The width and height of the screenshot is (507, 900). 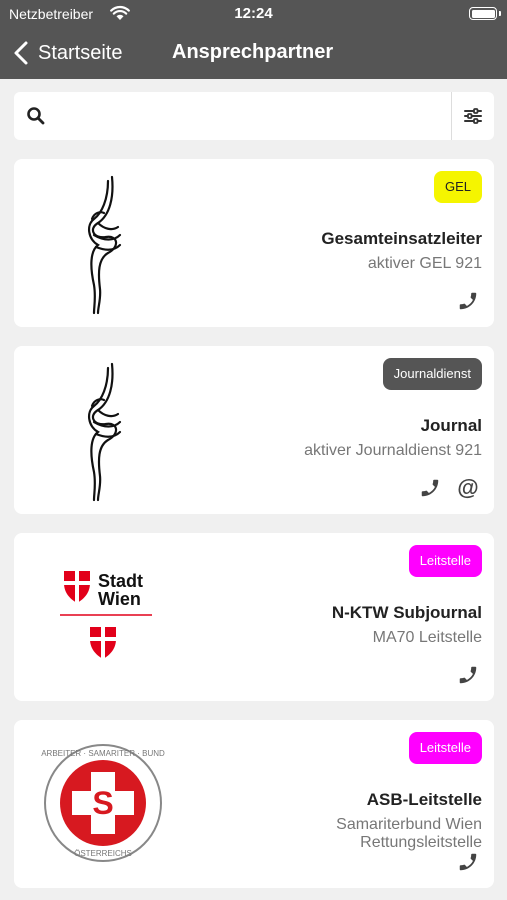 I want to click on contact-title: Journal, so click(x=451, y=425).